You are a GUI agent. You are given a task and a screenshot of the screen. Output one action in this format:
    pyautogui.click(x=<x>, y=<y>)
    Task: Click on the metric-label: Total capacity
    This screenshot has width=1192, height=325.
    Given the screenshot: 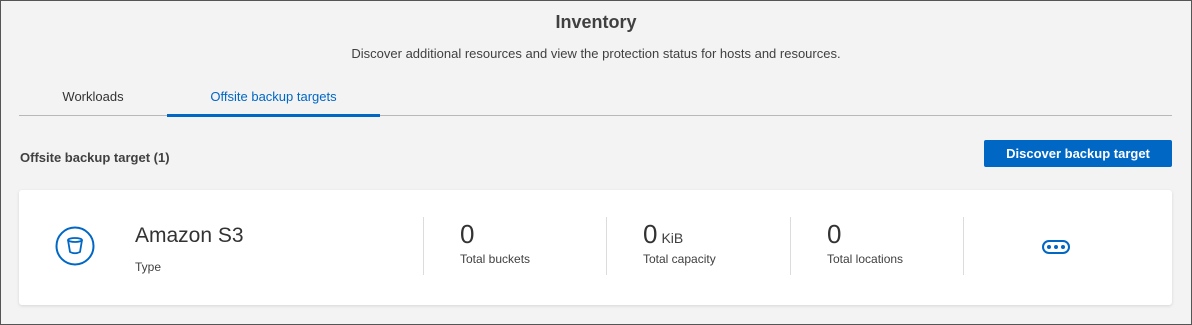 What is the action you would take?
    pyautogui.click(x=679, y=259)
    